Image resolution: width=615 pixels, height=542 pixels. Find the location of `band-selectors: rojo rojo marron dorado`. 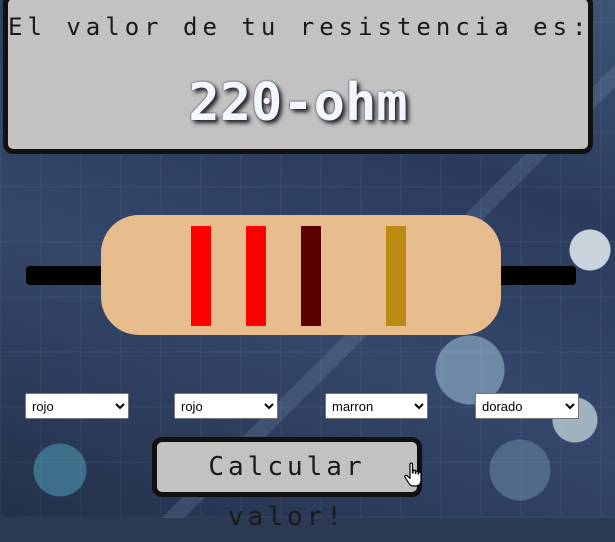

band-selectors: rojo rojo marron dorado is located at coordinates (307, 406).